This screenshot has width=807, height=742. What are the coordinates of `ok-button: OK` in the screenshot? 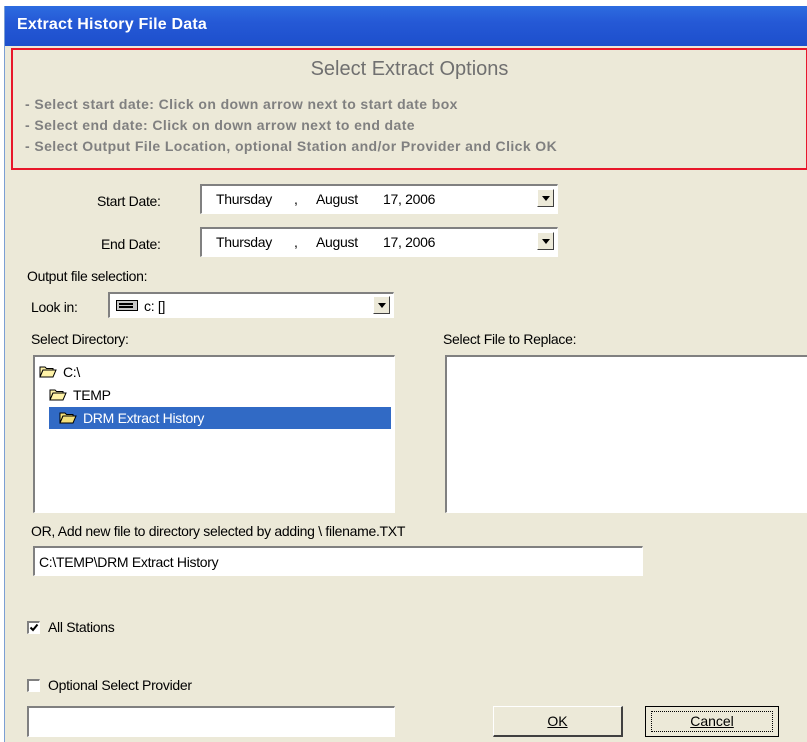 It's located at (558, 721).